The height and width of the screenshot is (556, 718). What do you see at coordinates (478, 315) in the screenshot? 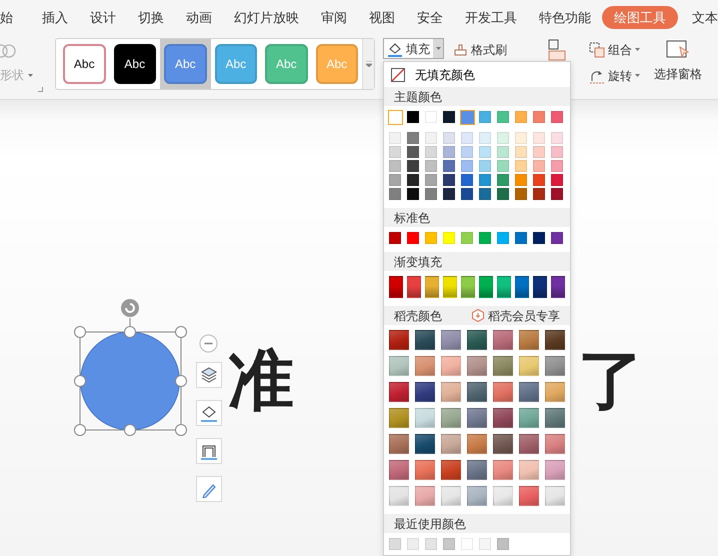
I see `member-badge-icon` at bounding box center [478, 315].